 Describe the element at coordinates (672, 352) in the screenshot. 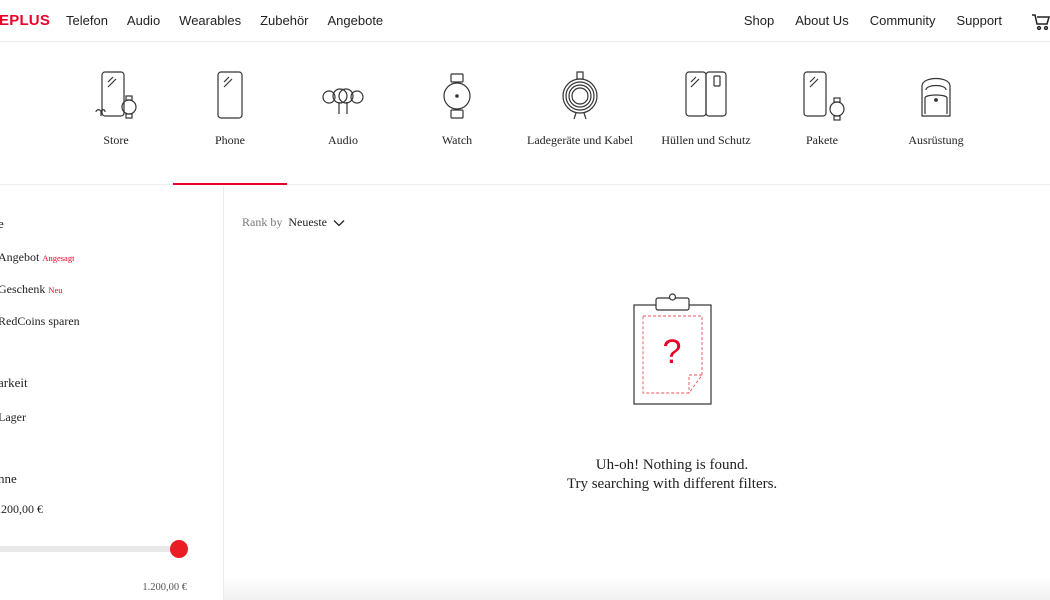

I see `question-mark: ?` at that location.